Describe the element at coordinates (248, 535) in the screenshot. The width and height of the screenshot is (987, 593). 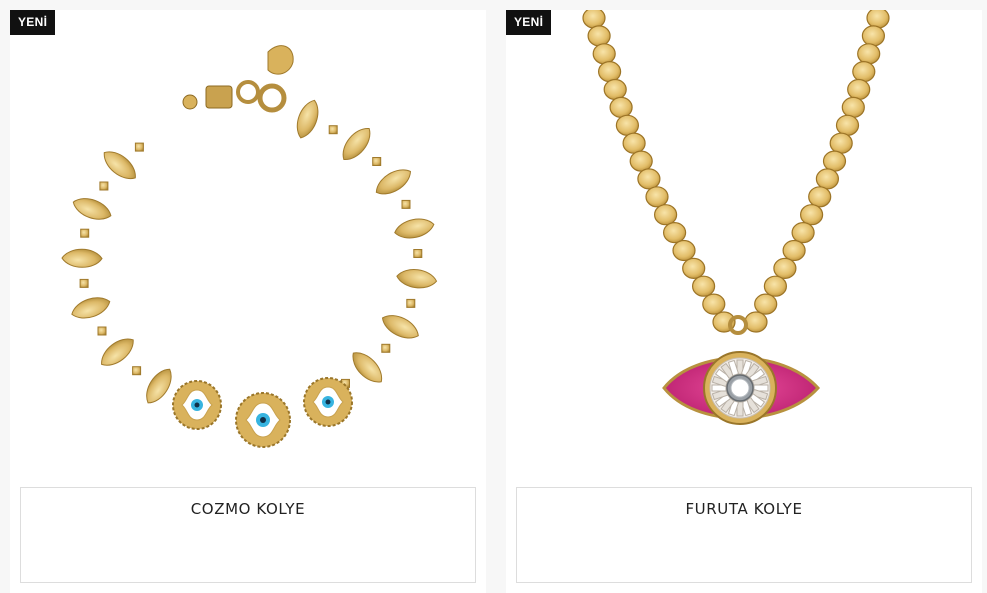
I see `product-info: COZMO KOLYE` at that location.